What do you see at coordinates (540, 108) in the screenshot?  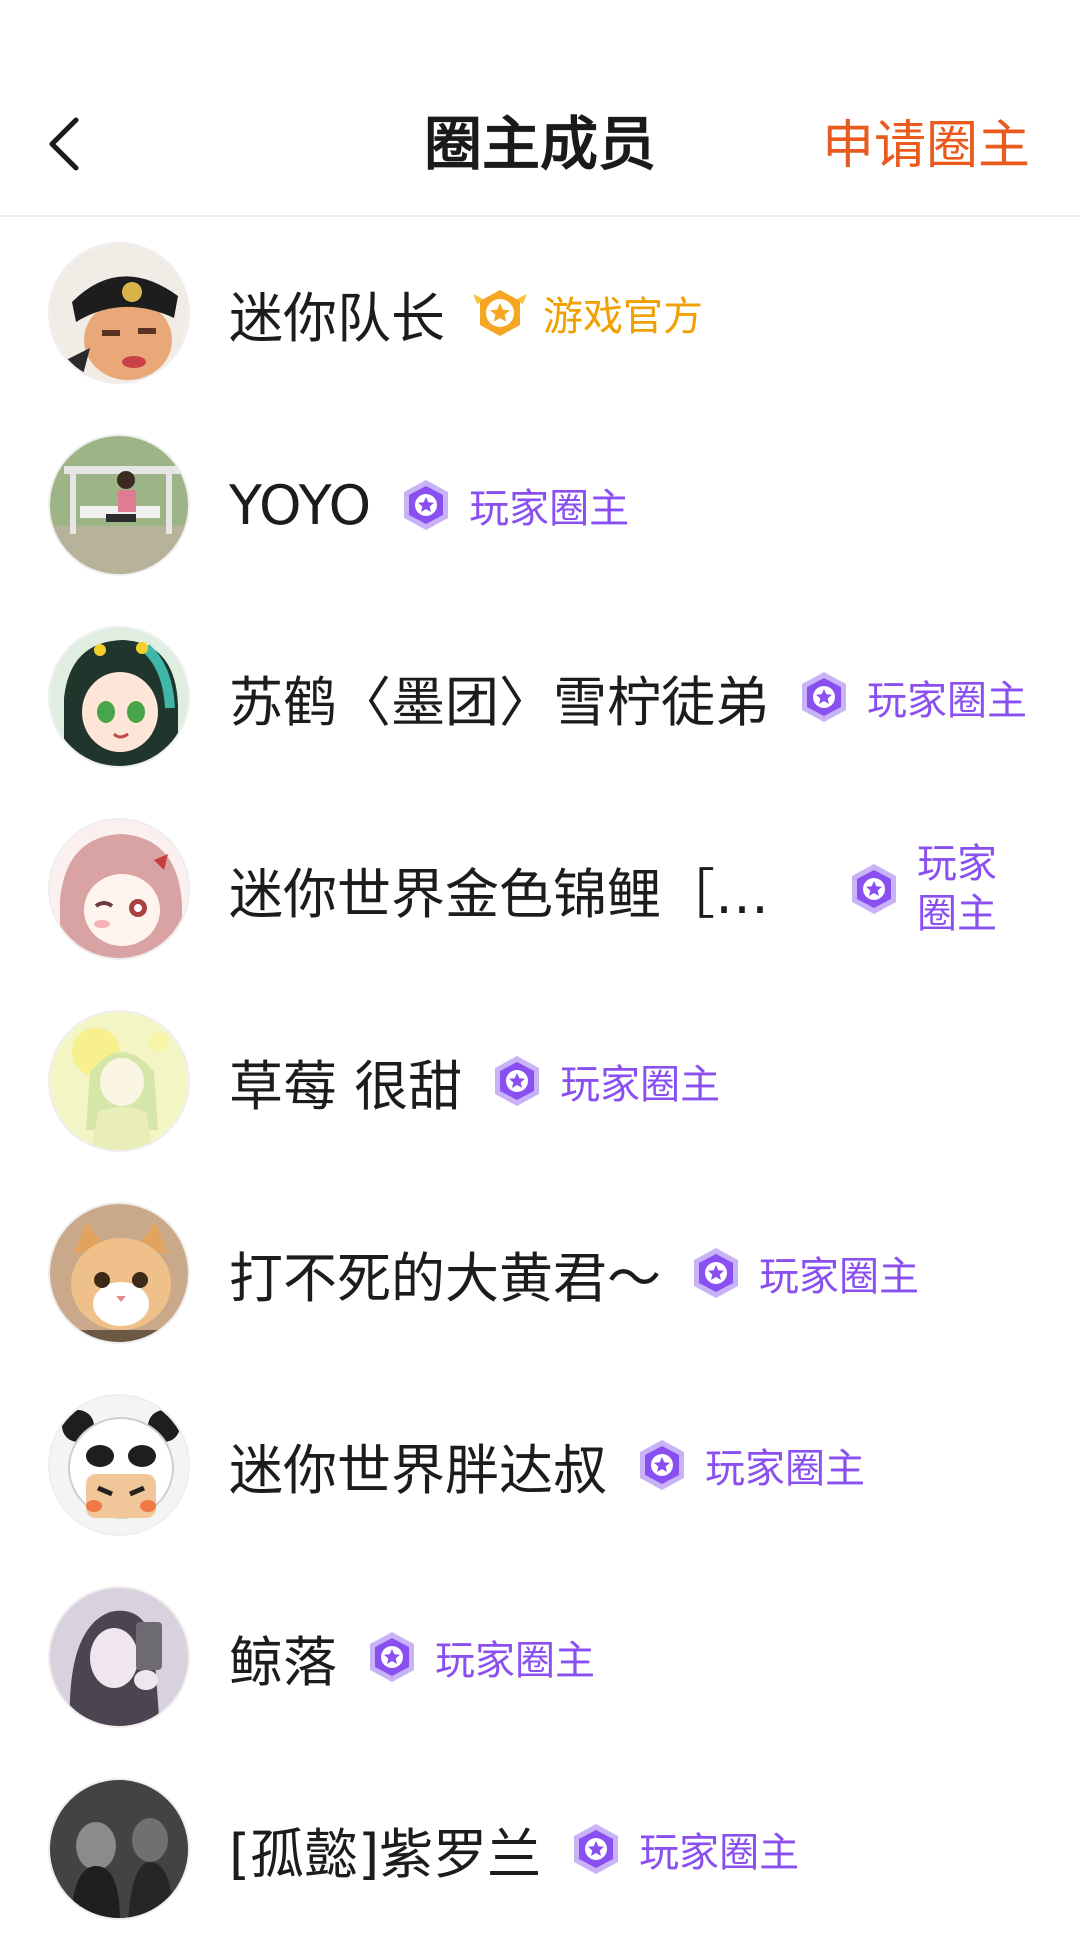 I see `top-bar: 圈主成员 申请圈主` at bounding box center [540, 108].